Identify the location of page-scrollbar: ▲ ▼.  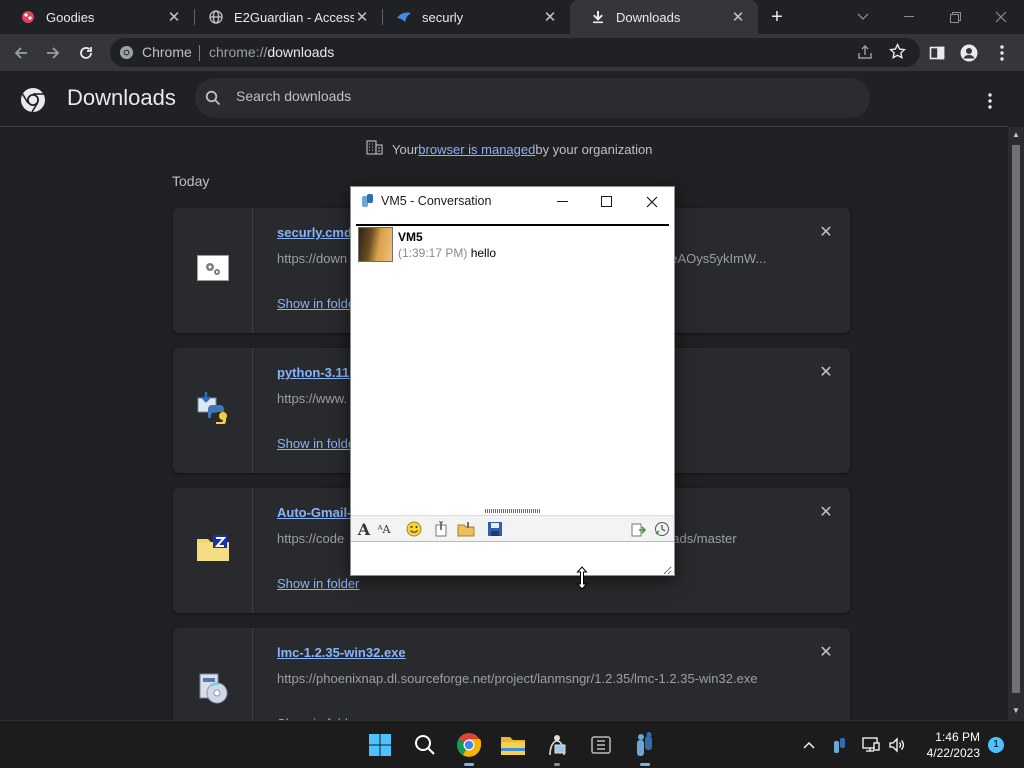
(1016, 423).